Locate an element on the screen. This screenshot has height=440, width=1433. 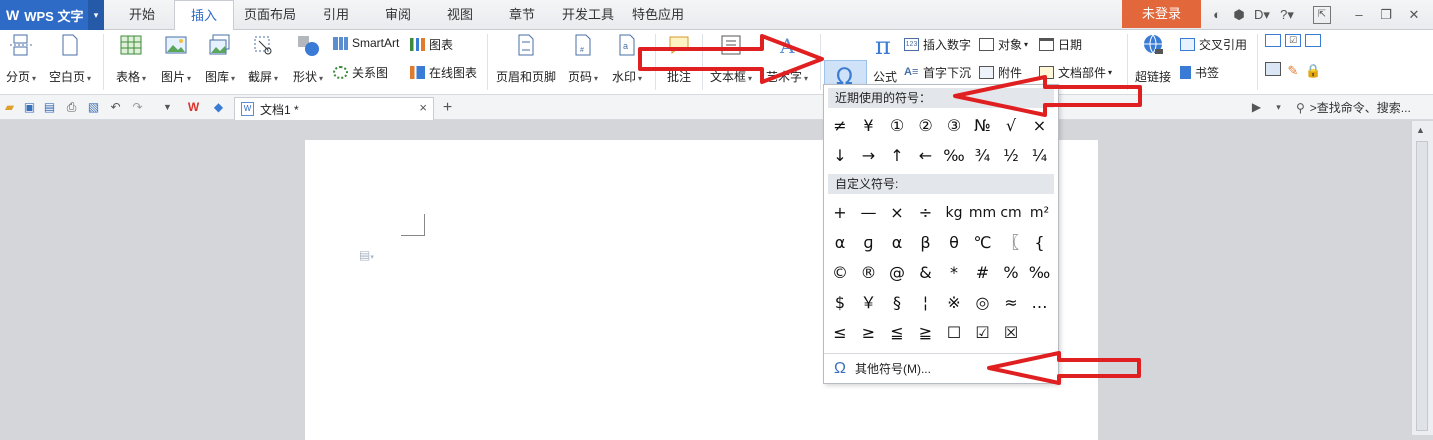
close-tab-icon: × is located at coordinates (423, 107).